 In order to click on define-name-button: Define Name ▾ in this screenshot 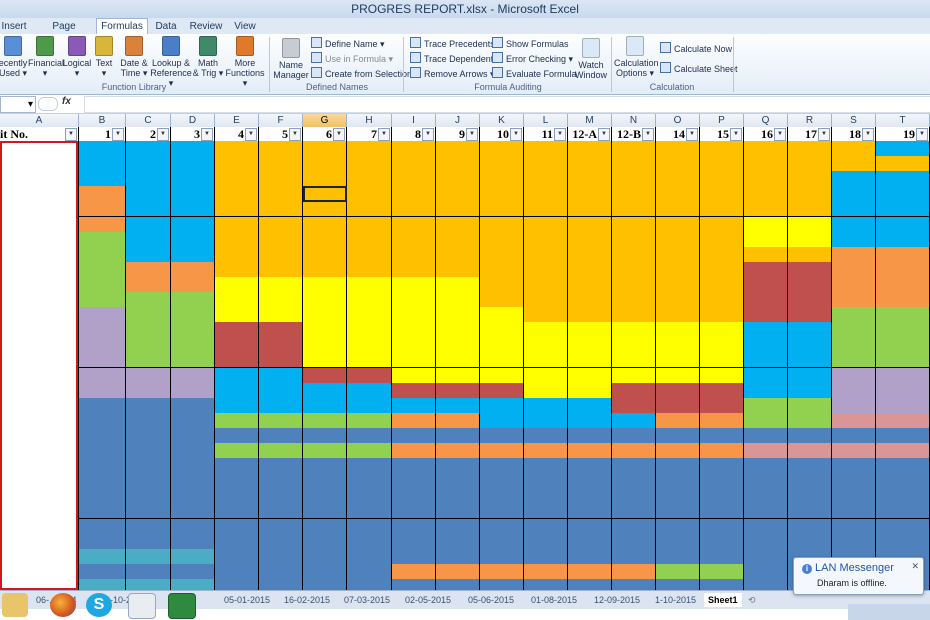, I will do `click(348, 43)`.